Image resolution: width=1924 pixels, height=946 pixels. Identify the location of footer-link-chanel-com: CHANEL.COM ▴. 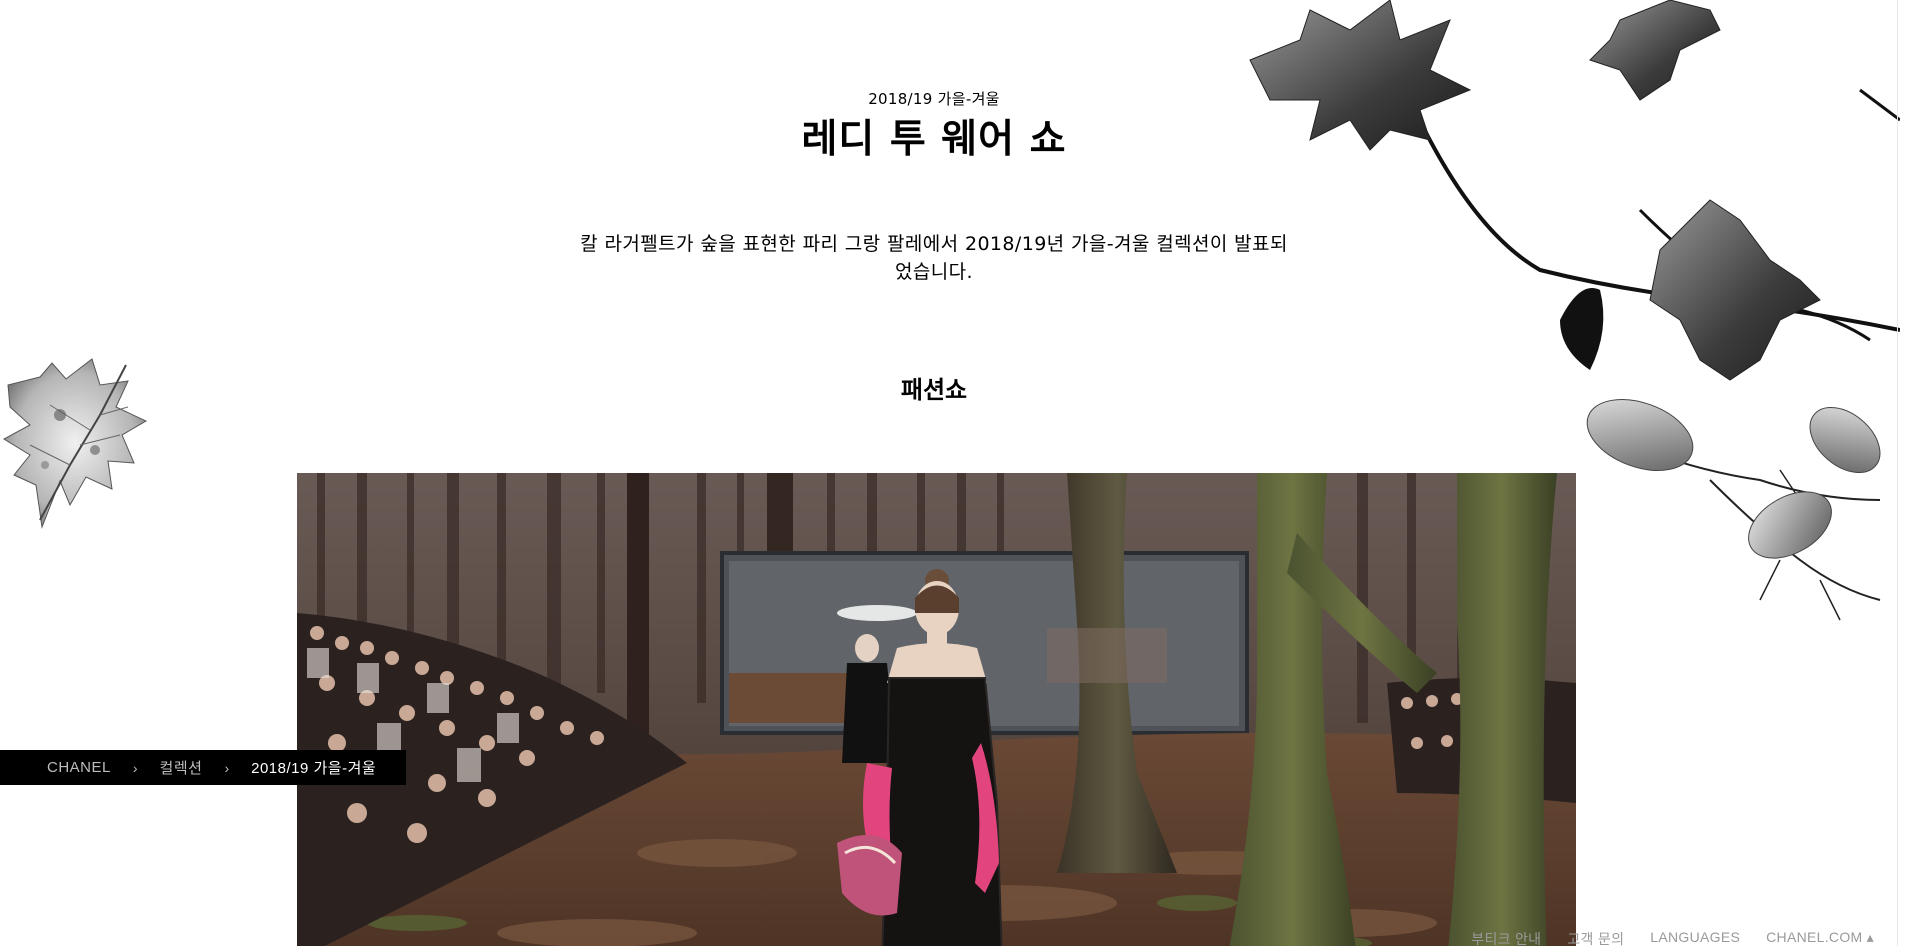
(1820, 937).